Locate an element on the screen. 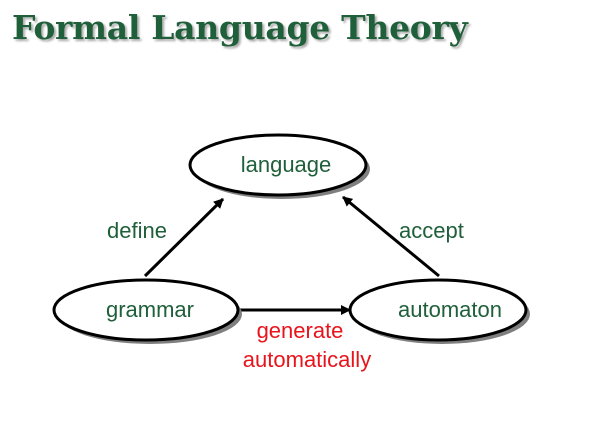 This screenshot has height=430, width=600. node-automaton-label: automaton is located at coordinates (450, 309).